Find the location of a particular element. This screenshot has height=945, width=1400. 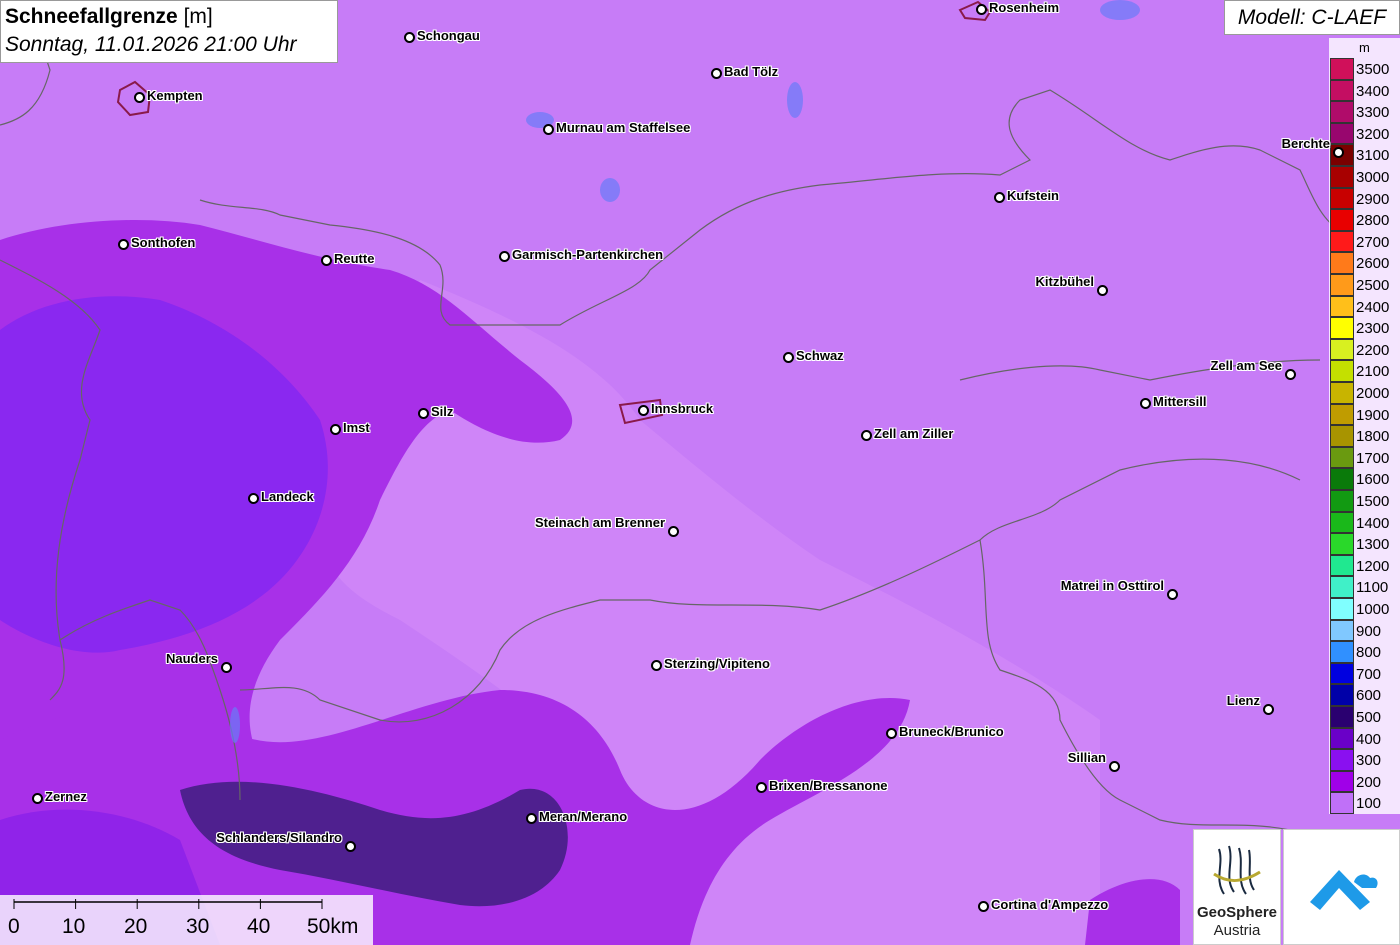

legend-row: 3500 is located at coordinates (1364, 69).